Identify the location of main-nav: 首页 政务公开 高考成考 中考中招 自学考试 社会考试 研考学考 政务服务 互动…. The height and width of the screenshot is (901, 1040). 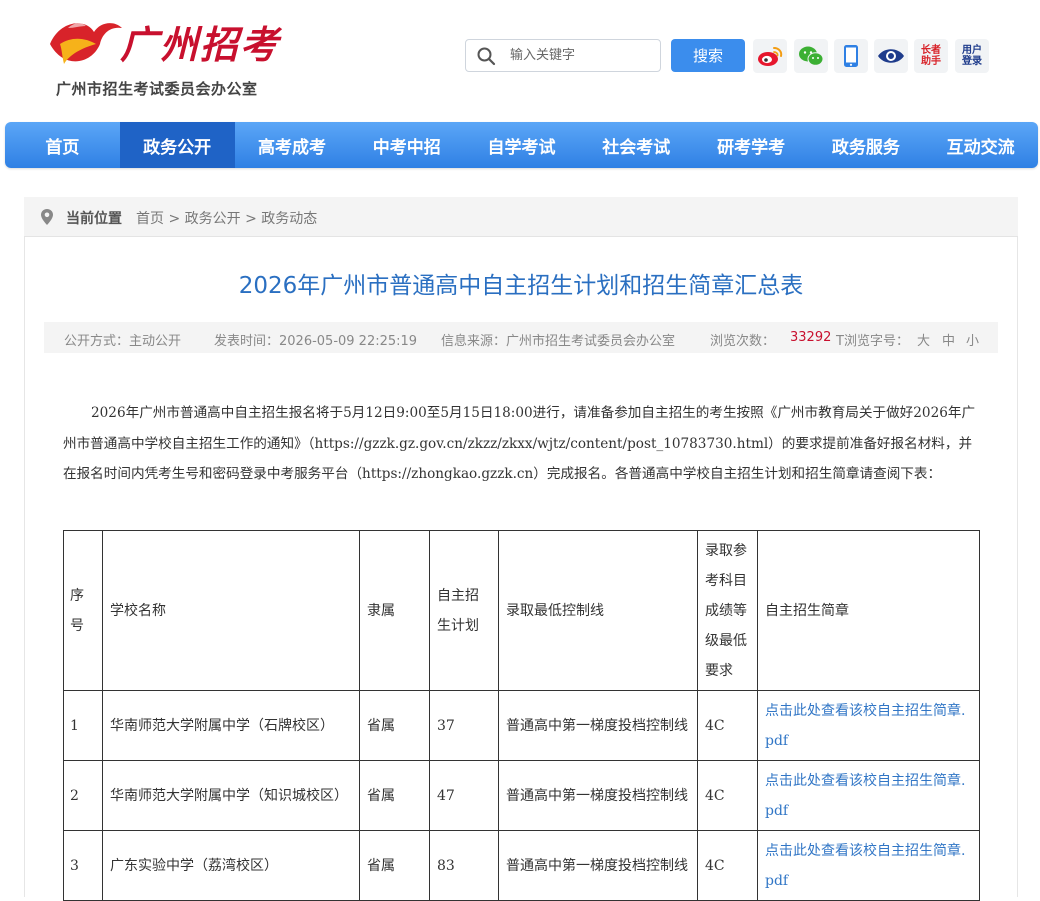
(521, 145).